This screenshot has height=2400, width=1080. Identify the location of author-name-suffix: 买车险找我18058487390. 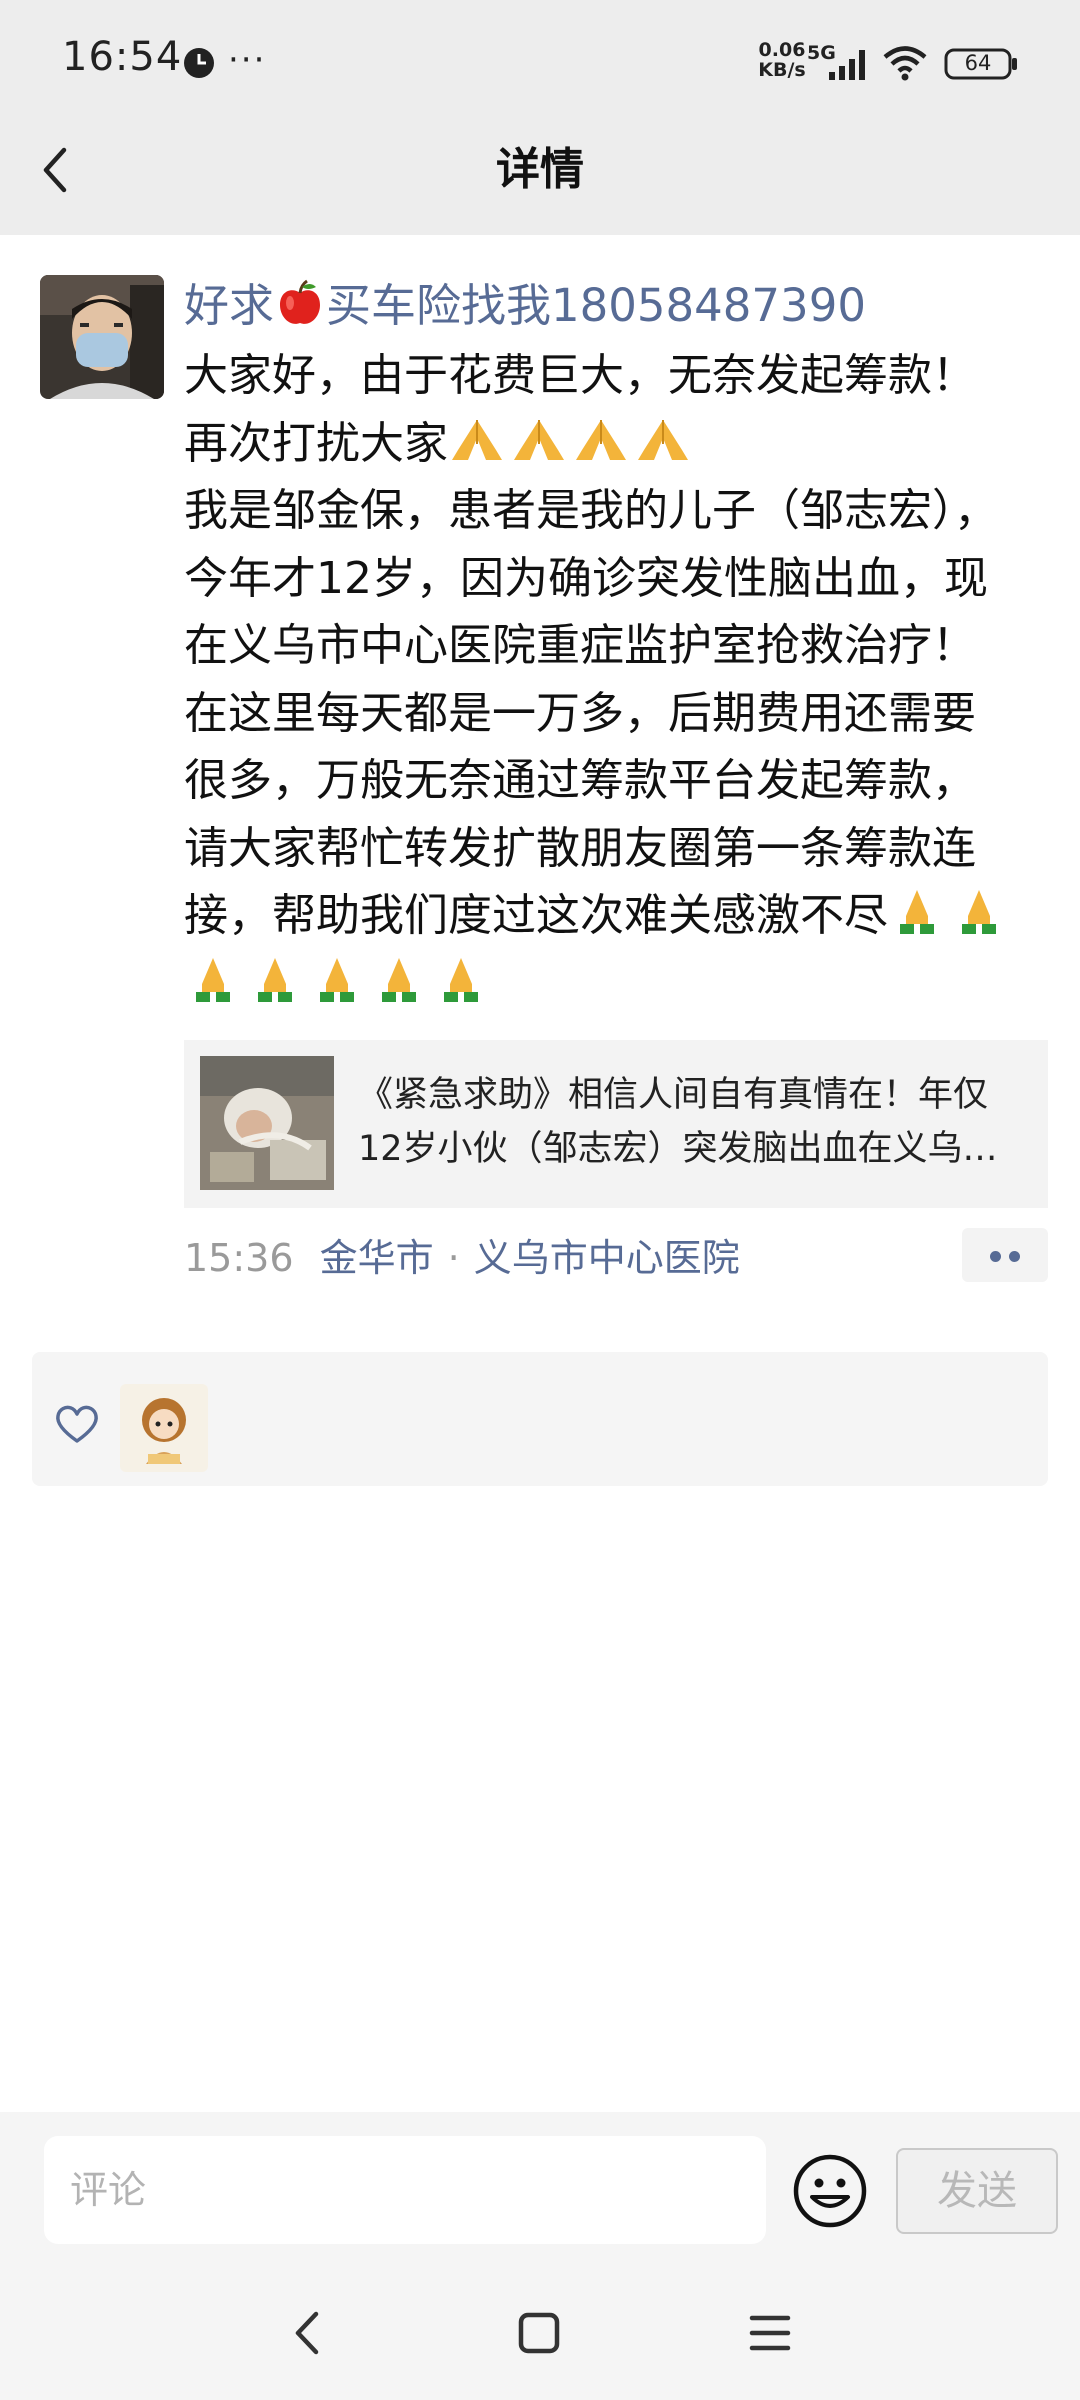
(596, 305).